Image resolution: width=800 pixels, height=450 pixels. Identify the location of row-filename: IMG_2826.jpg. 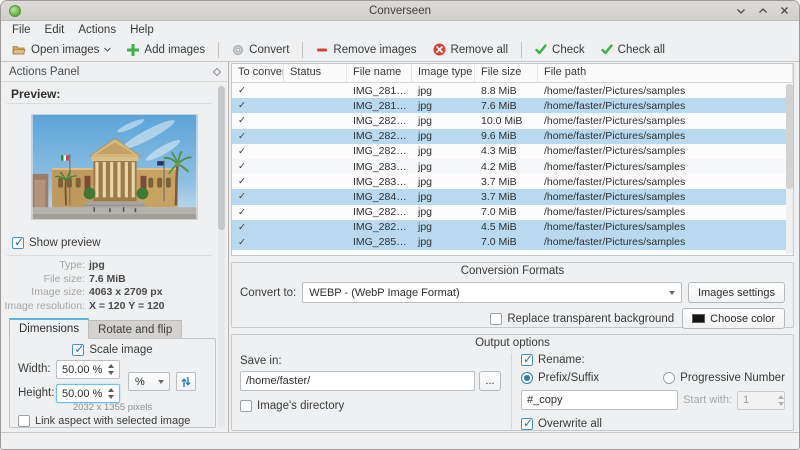
(382, 212).